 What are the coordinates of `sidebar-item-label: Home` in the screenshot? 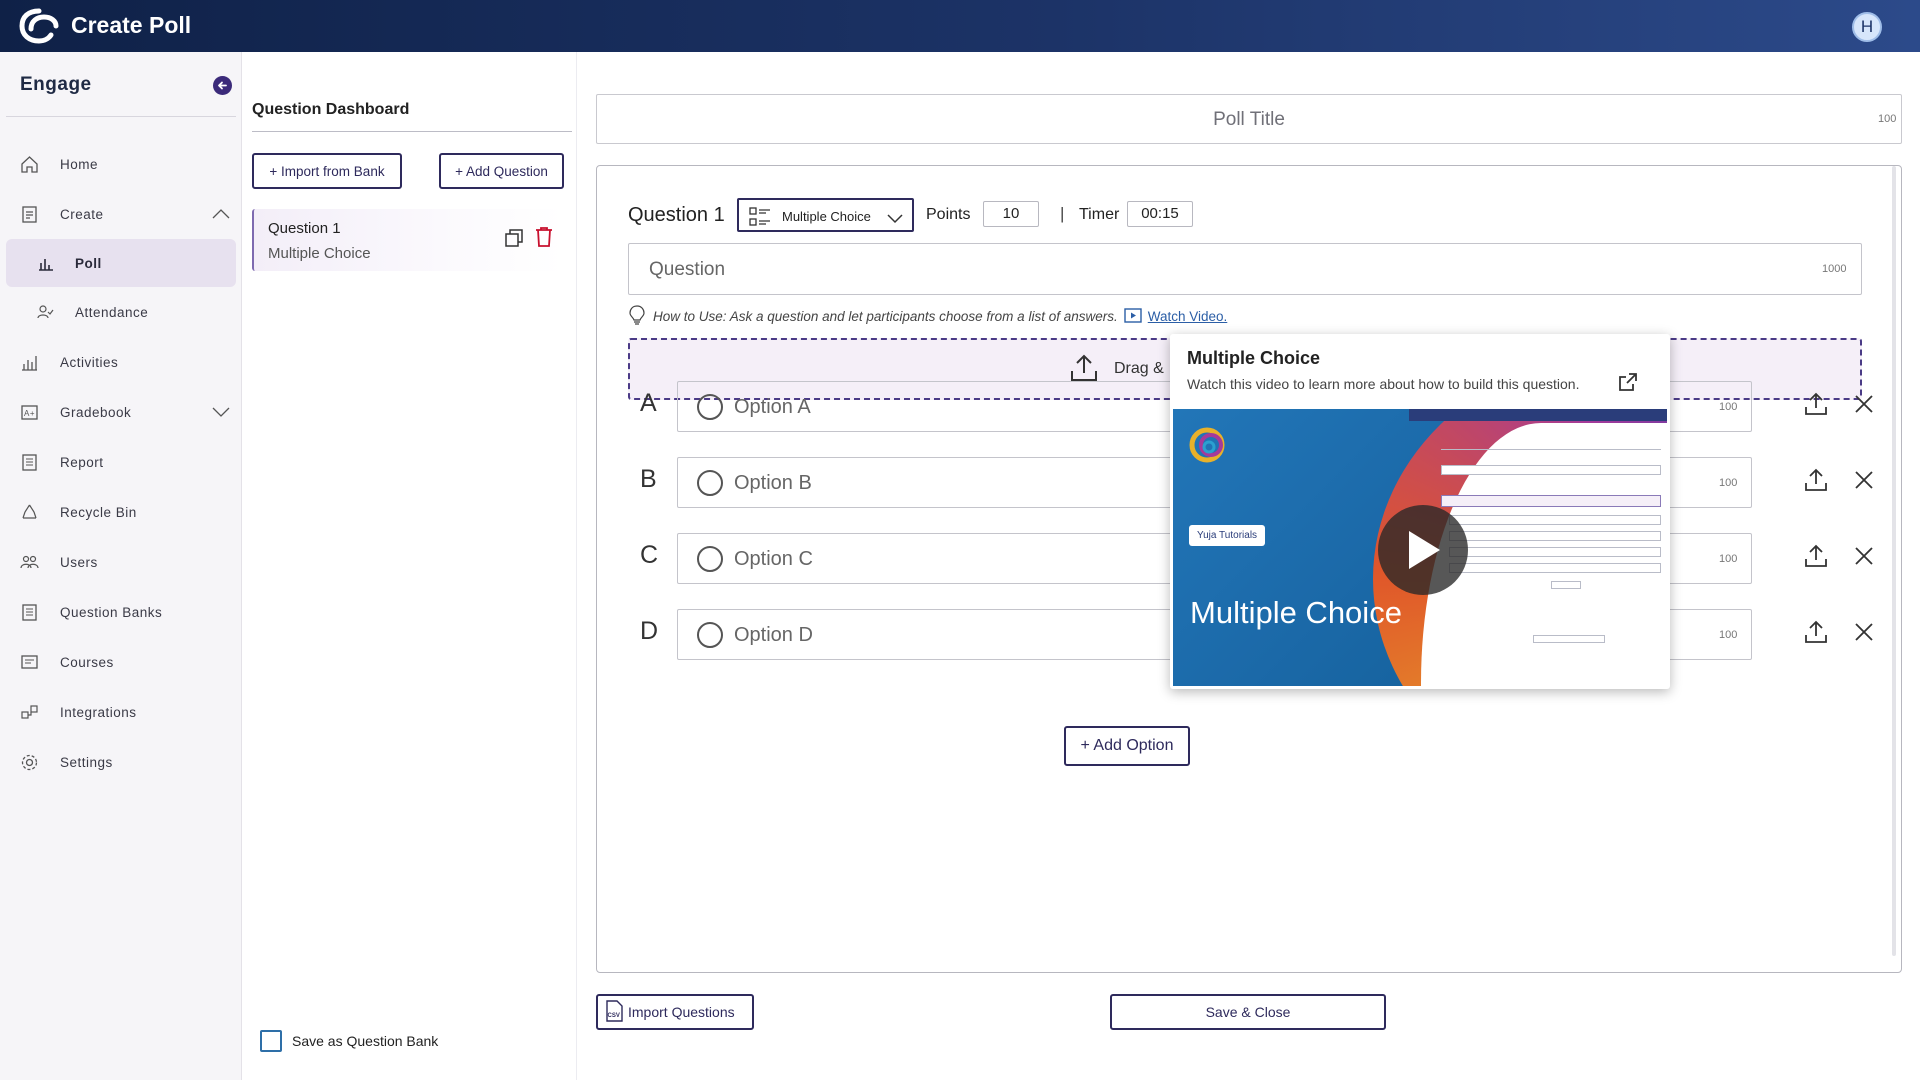 It's located at (79, 164).